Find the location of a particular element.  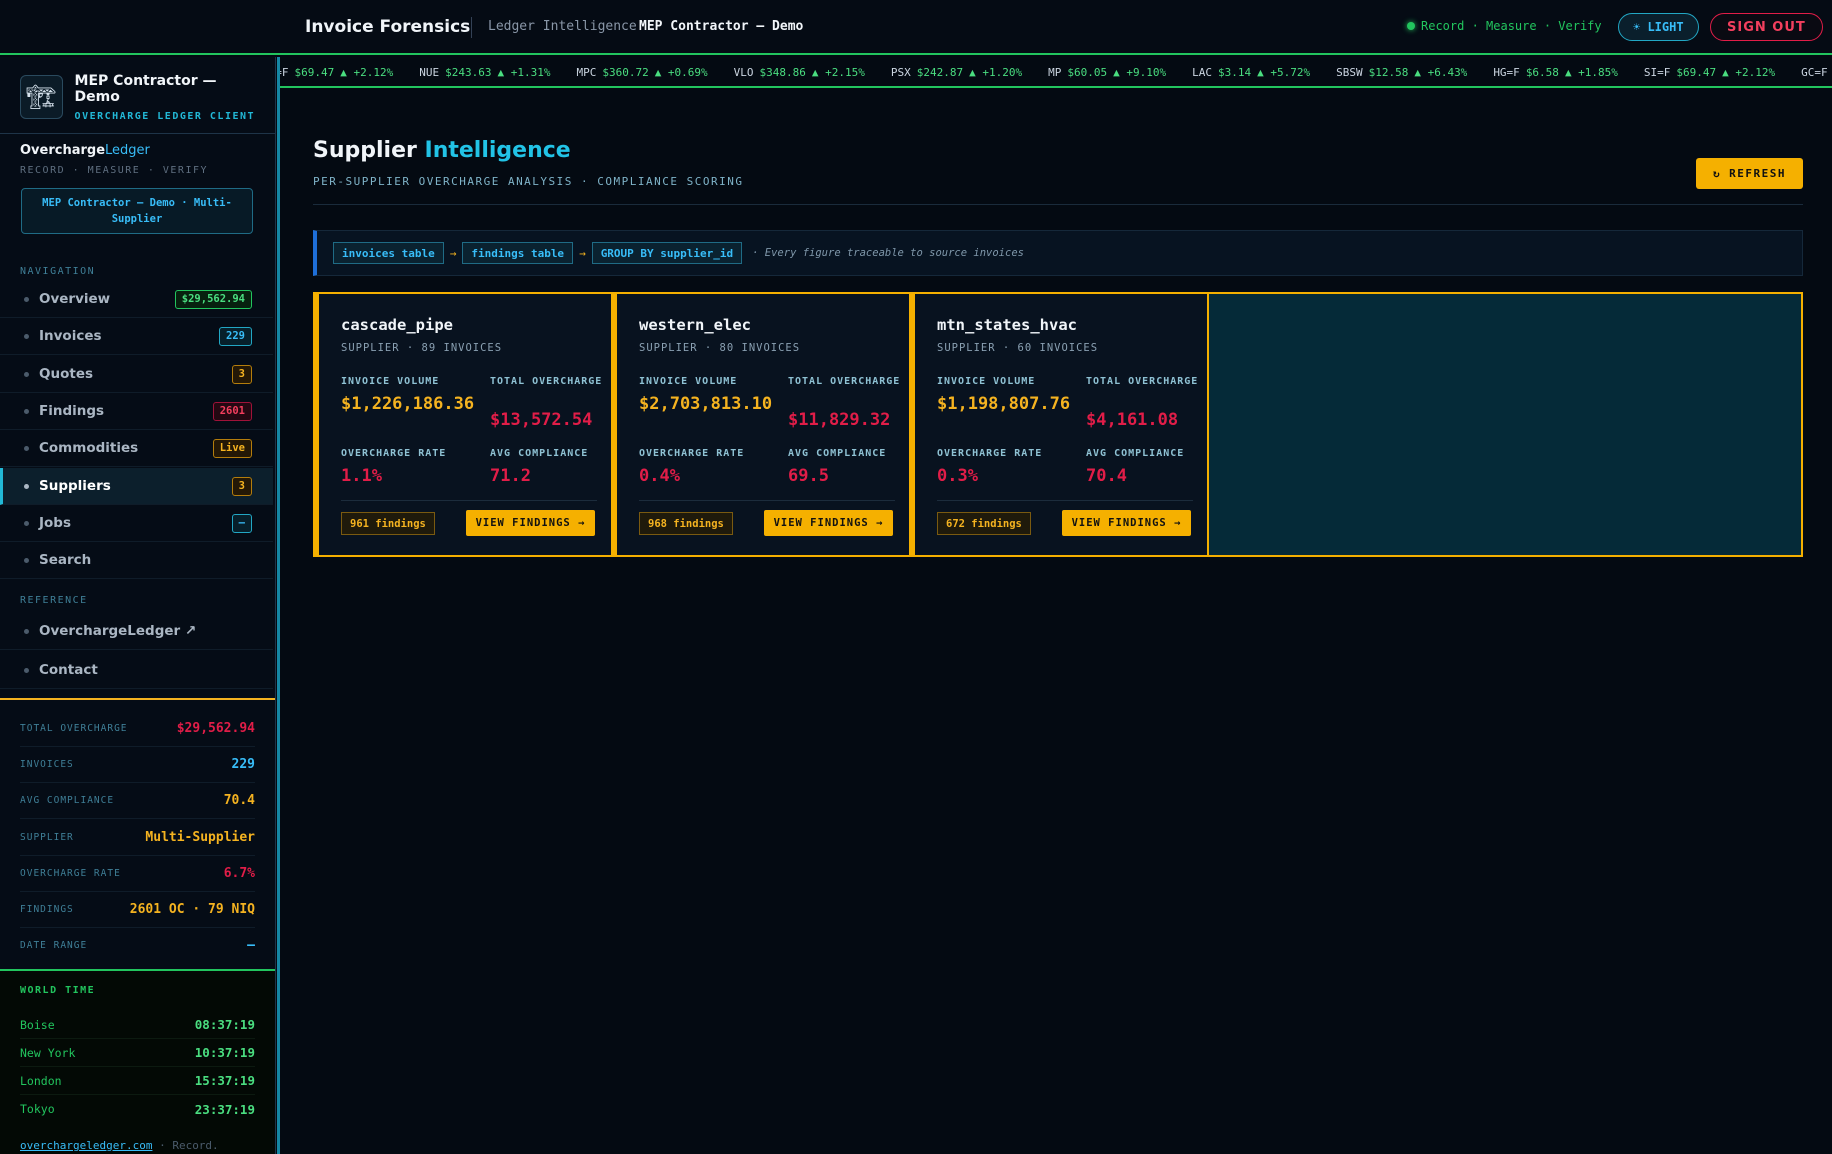

nav-badge: 3 is located at coordinates (241, 374).